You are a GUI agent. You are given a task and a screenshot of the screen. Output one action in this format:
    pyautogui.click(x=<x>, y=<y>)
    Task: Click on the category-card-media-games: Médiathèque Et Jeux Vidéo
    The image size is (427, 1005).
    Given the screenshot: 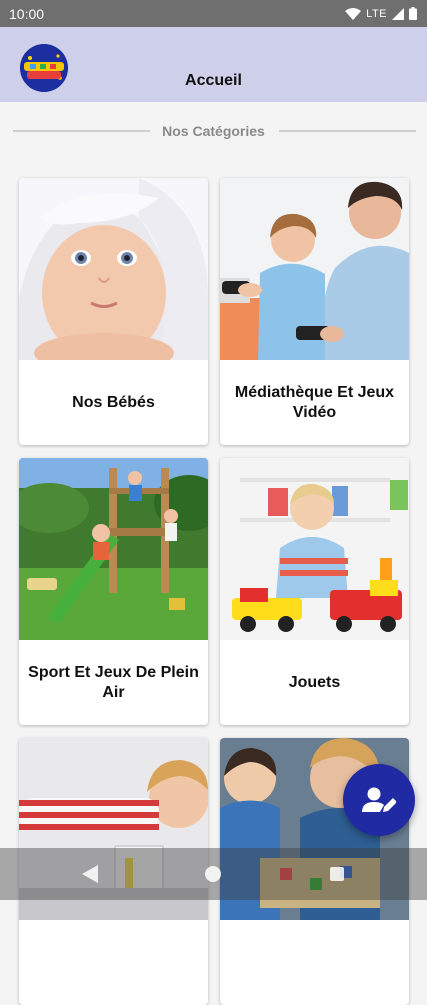 What is the action you would take?
    pyautogui.click(x=314, y=311)
    